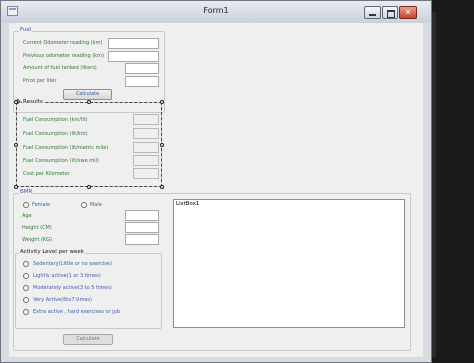 This screenshot has height=363, width=474. Describe the element at coordinates (26, 192) in the screenshot. I see `bmr-group-caption: BMR` at that location.